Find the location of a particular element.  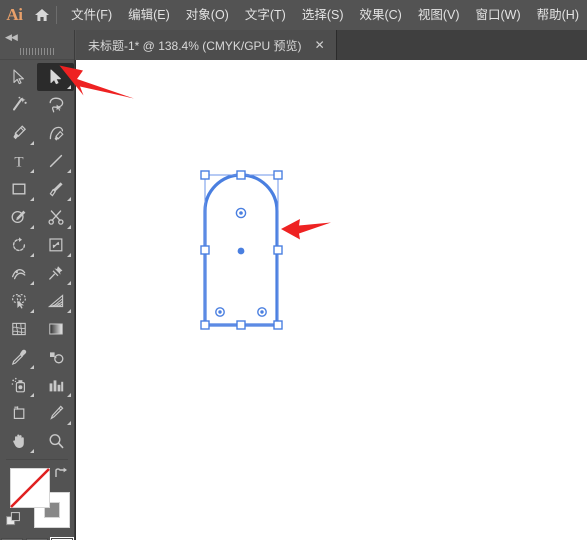

lasso-tool is located at coordinates (55, 105).